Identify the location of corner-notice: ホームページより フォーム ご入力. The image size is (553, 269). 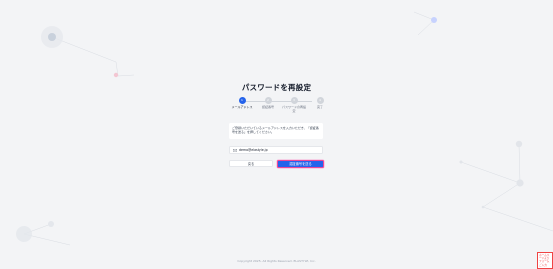
(545, 260).